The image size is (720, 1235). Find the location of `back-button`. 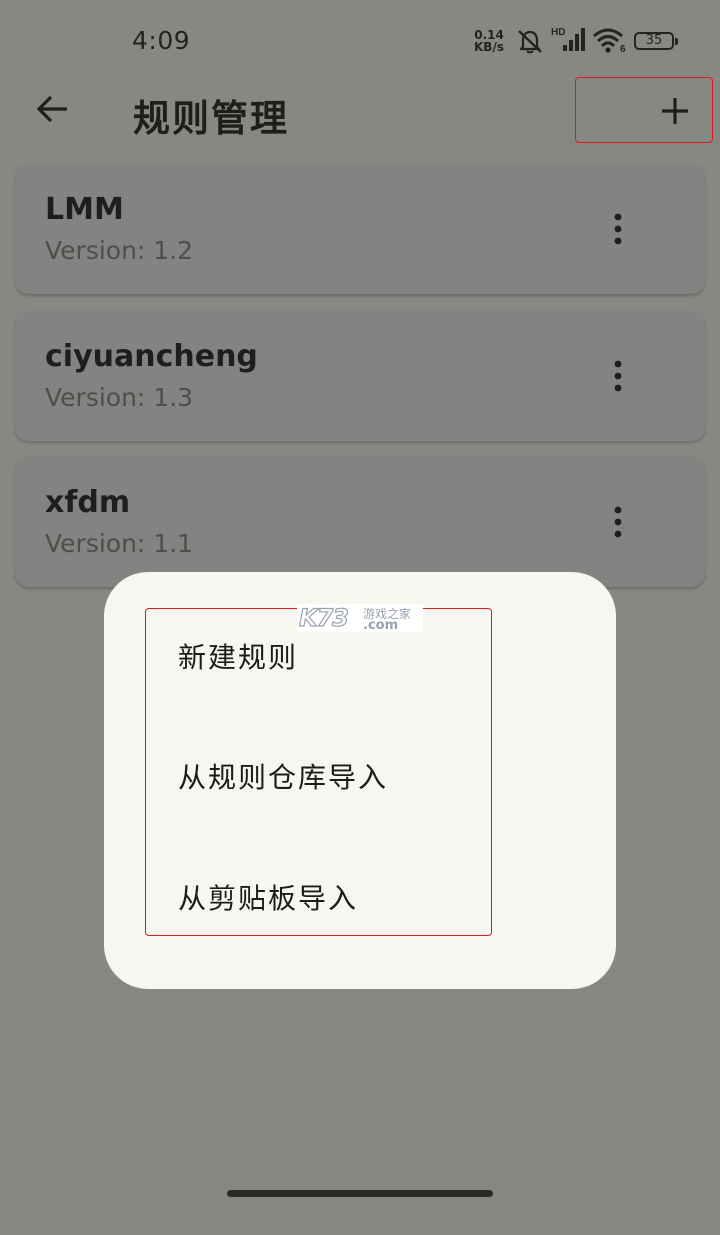

back-button is located at coordinates (52, 111).